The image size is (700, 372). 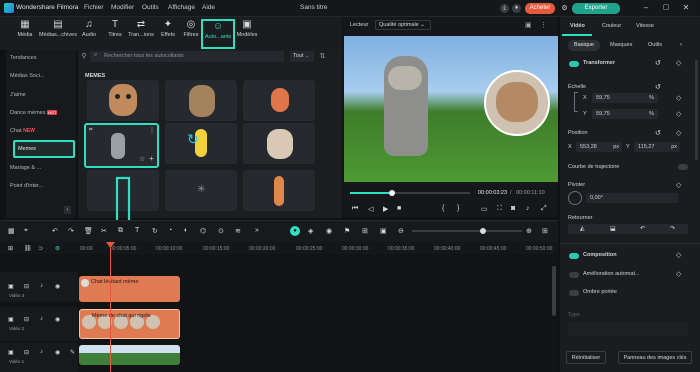 I want to click on track1-edit-icon: ✎, so click(x=72, y=352).